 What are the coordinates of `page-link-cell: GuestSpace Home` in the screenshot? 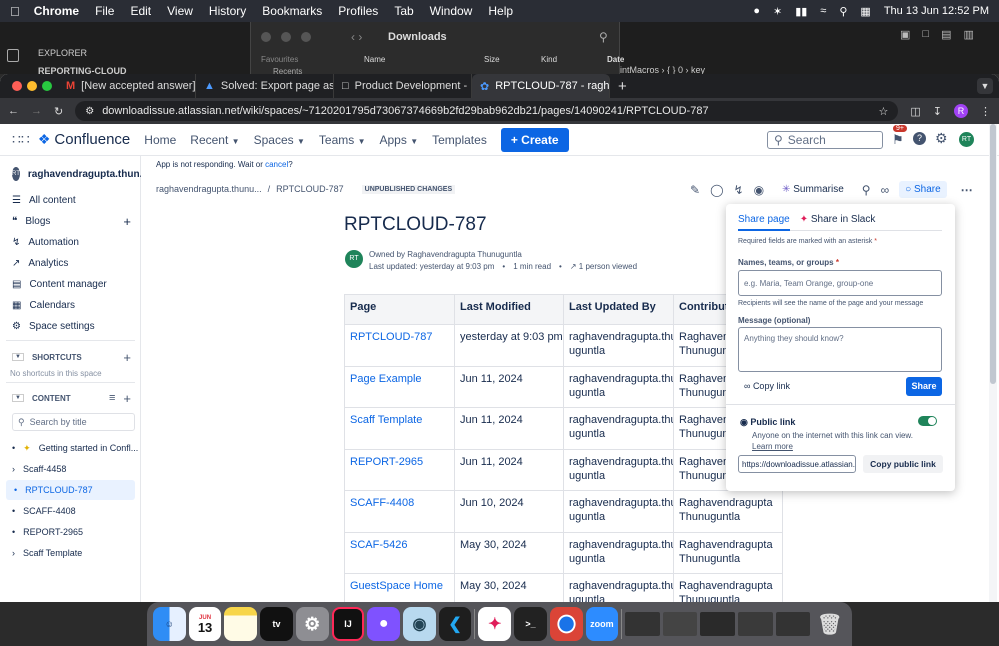 It's located at (399, 587).